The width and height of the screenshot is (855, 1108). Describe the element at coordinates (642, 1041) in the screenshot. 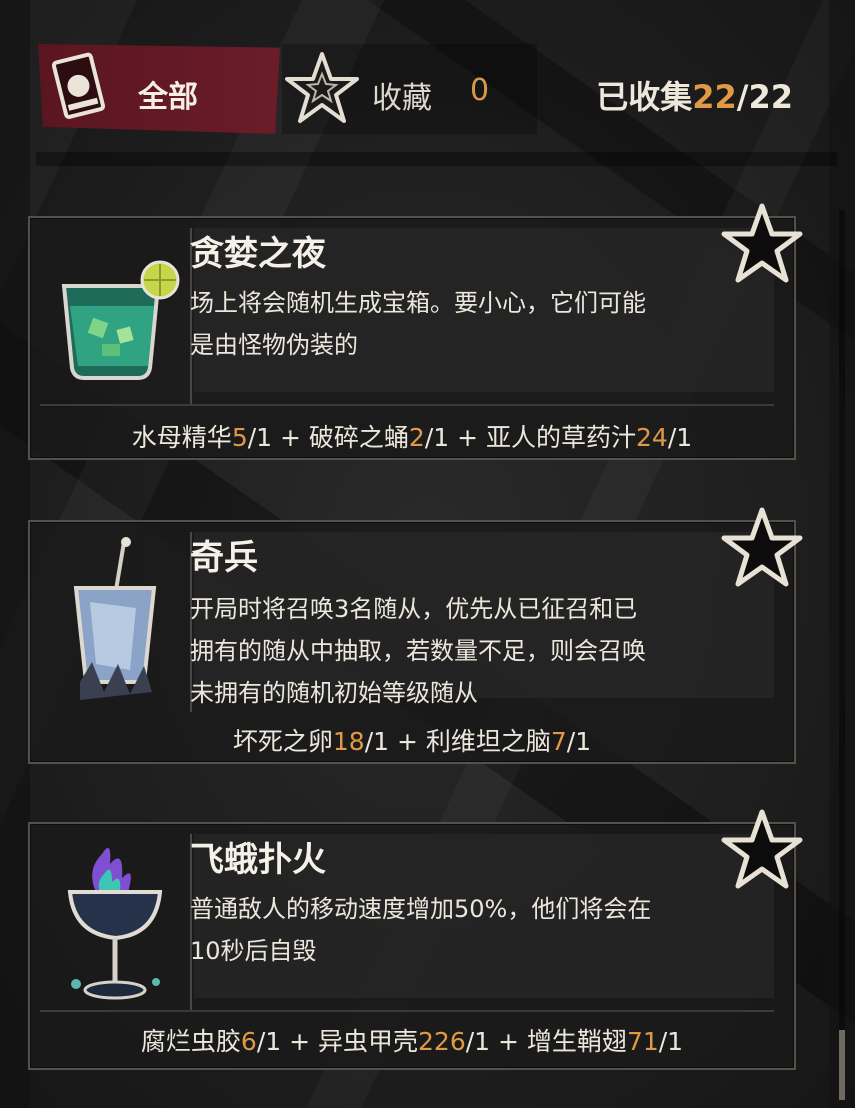

I see `ingredient-count: 71` at that location.